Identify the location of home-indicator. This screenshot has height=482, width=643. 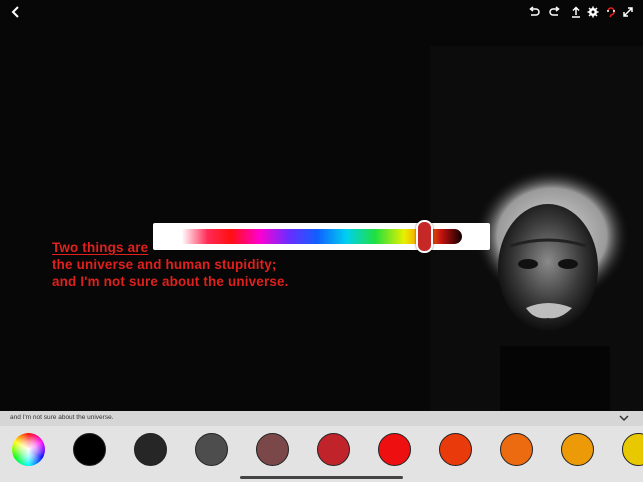
(321, 477).